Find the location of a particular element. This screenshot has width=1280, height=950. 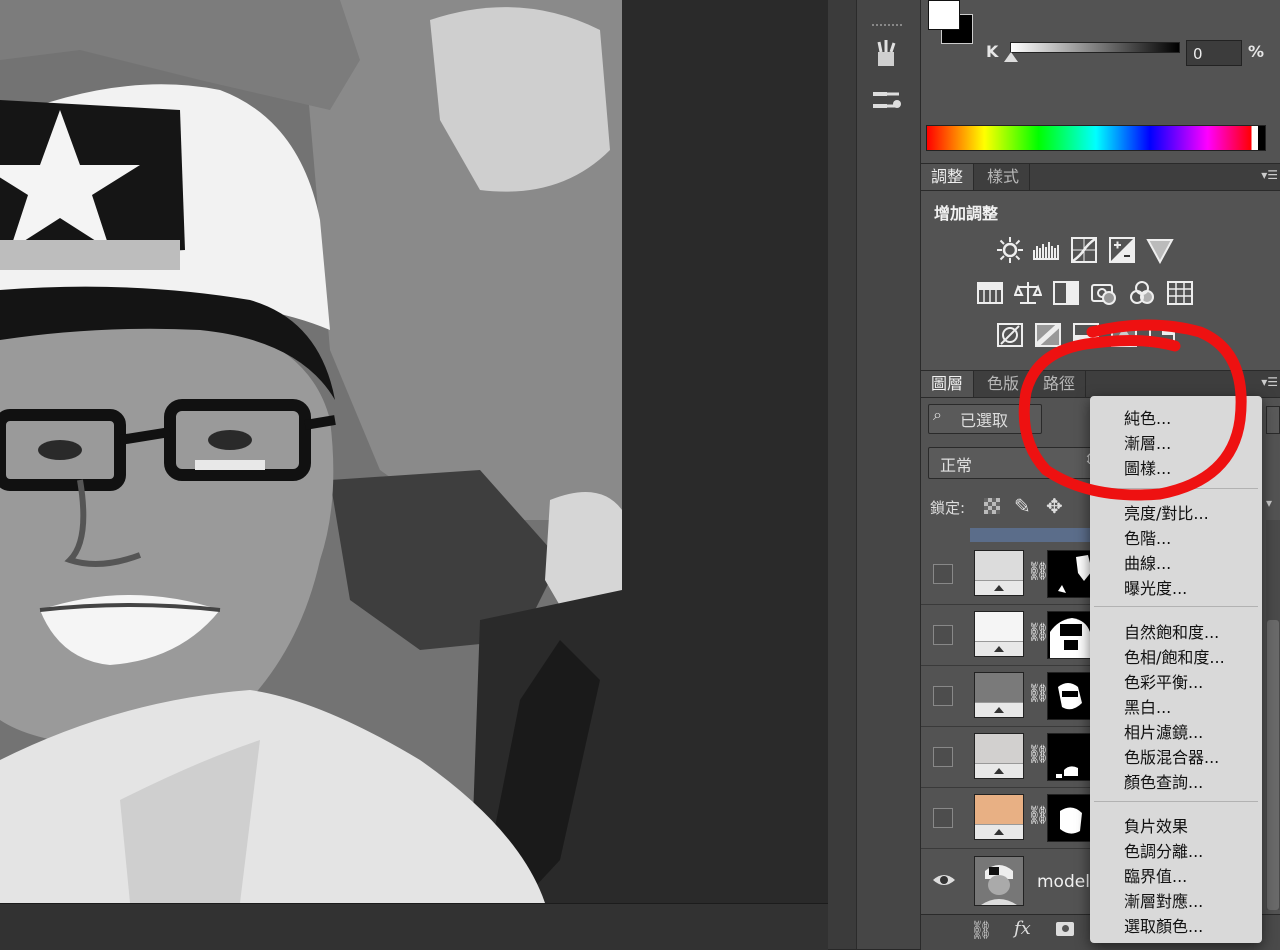

selective-color-icon is located at coordinates (1162, 335).